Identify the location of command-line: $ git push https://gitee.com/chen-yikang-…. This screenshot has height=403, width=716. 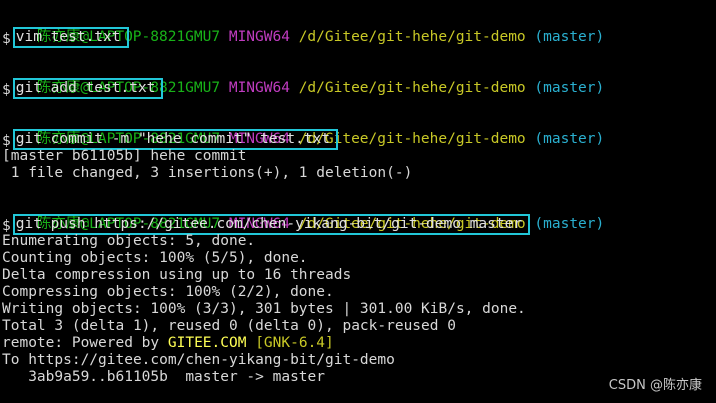
(358, 224).